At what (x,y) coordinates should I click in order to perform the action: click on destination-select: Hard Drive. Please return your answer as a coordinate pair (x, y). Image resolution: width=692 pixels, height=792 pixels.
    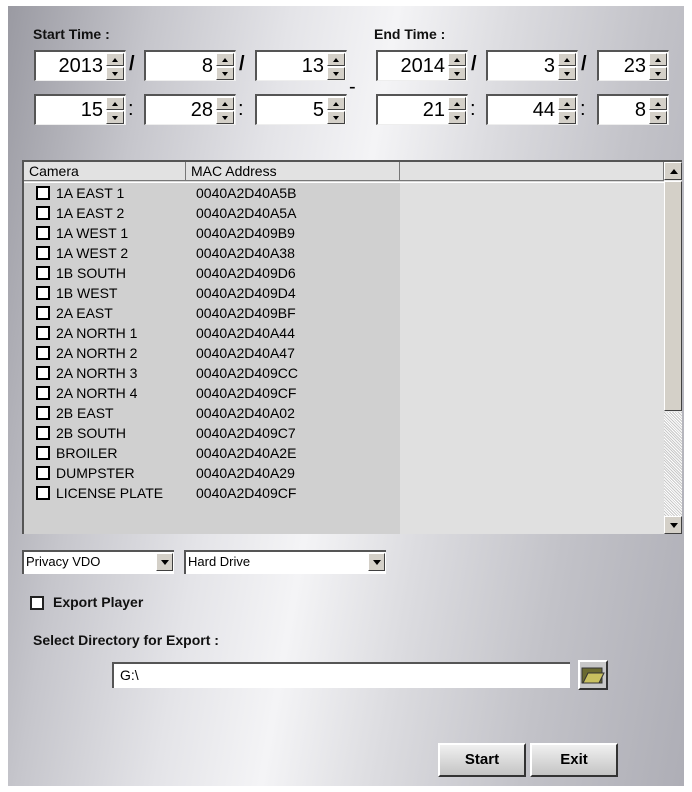
    Looking at the image, I should click on (285, 562).